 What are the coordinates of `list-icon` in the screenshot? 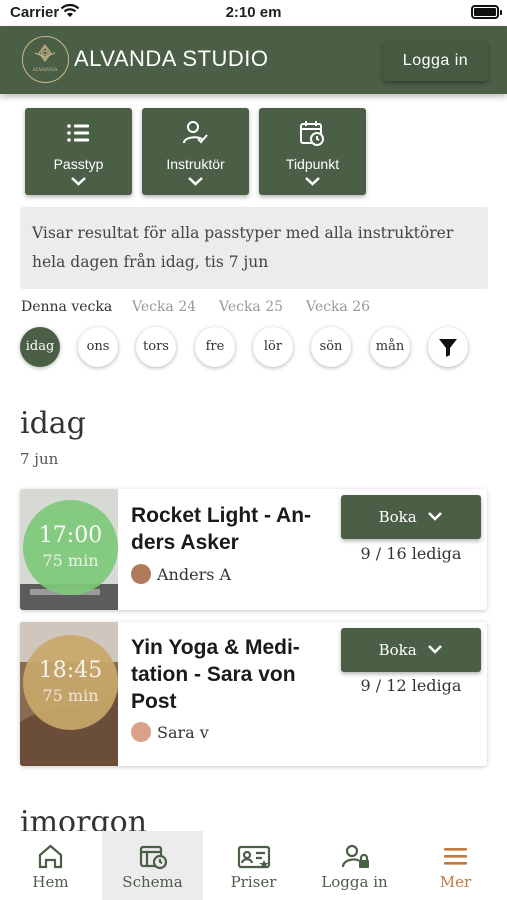 It's located at (78, 133).